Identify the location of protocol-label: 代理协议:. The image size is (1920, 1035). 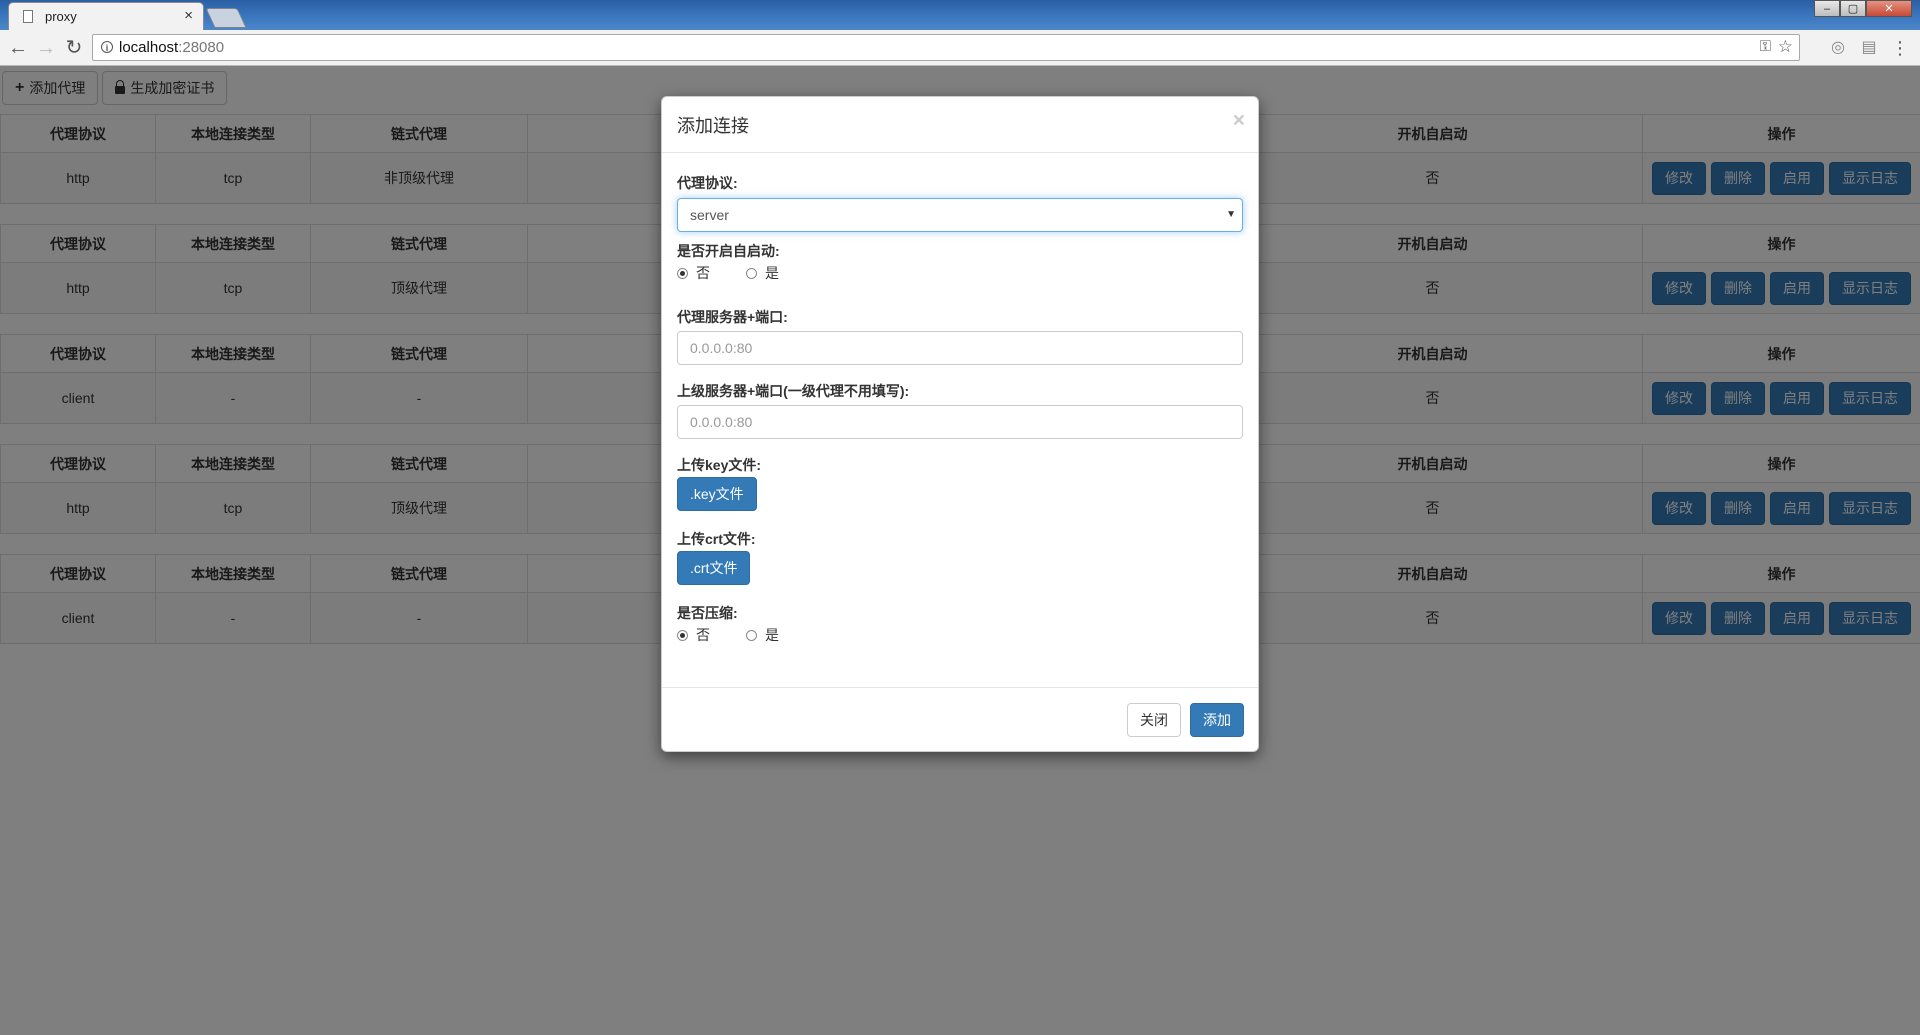
(707, 183).